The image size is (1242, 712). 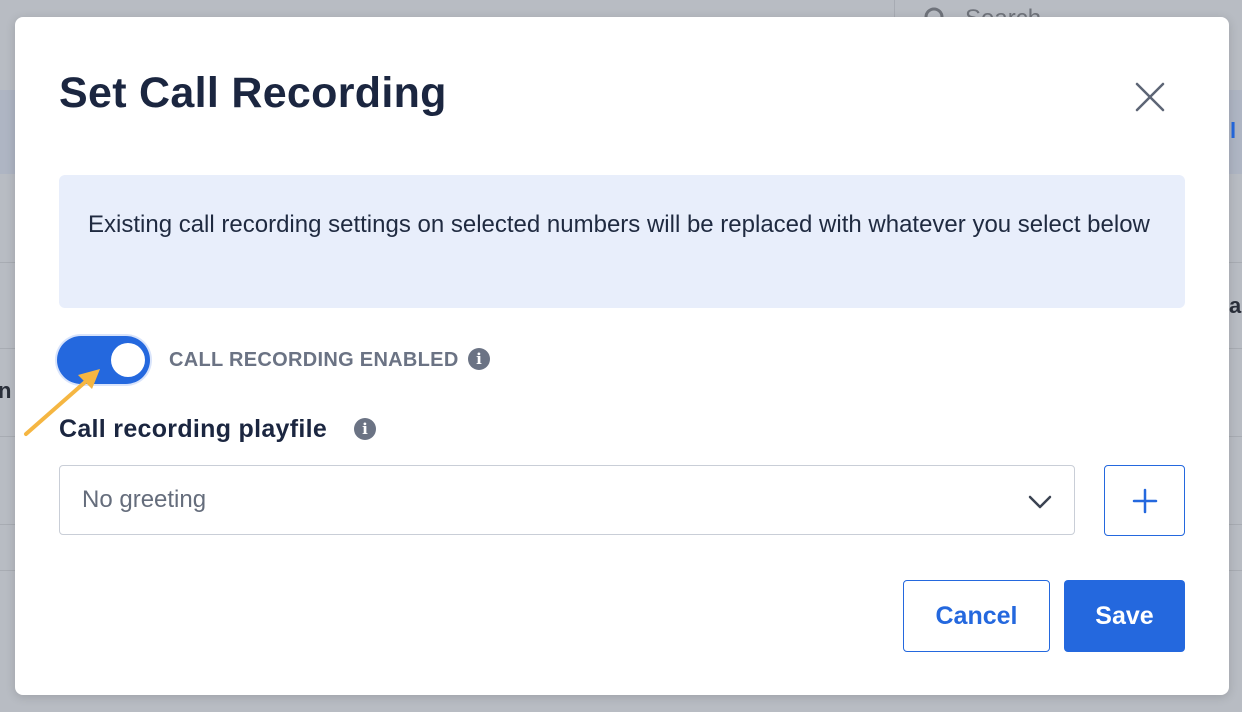 I want to click on close-button, so click(x=1150, y=97).